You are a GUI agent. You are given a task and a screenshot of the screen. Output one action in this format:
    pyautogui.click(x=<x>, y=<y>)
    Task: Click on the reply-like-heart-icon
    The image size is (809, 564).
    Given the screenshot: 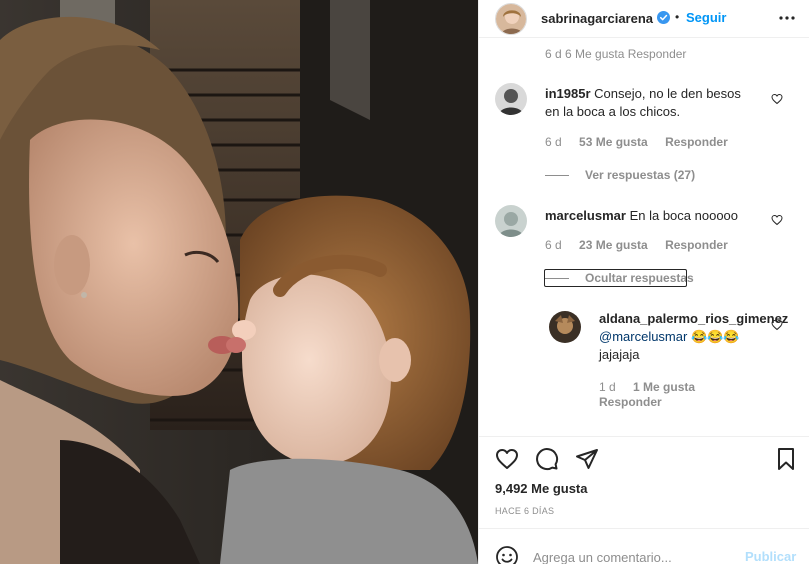 What is the action you would take?
    pyautogui.click(x=777, y=325)
    